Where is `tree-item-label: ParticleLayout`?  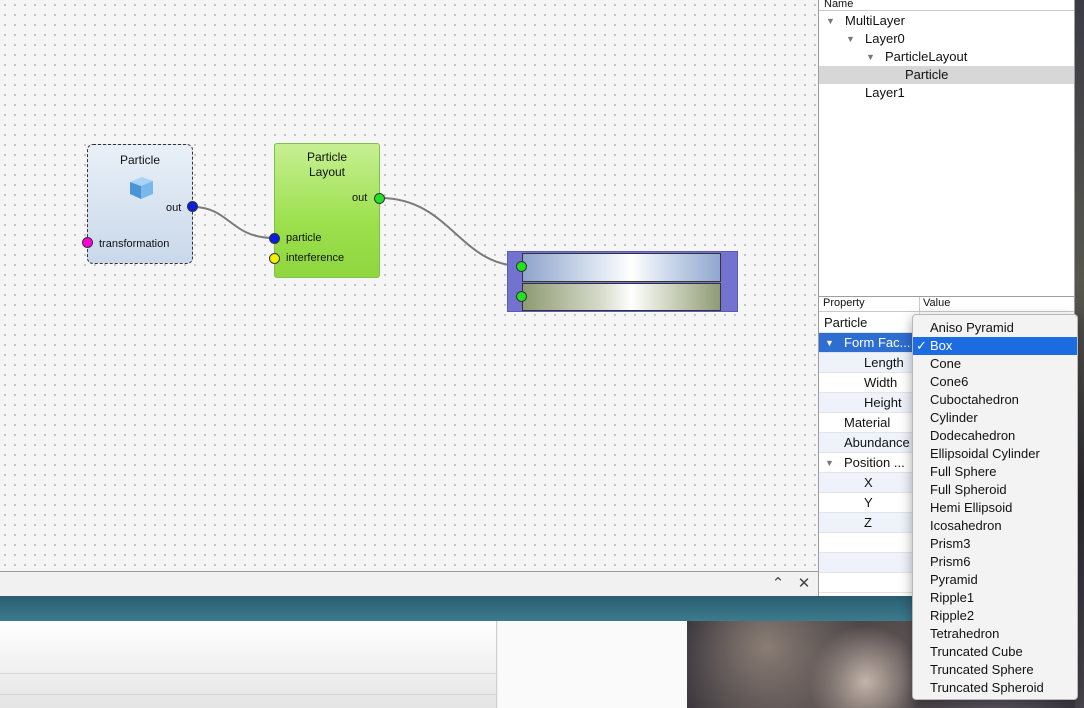
tree-item-label: ParticleLayout is located at coordinates (926, 56).